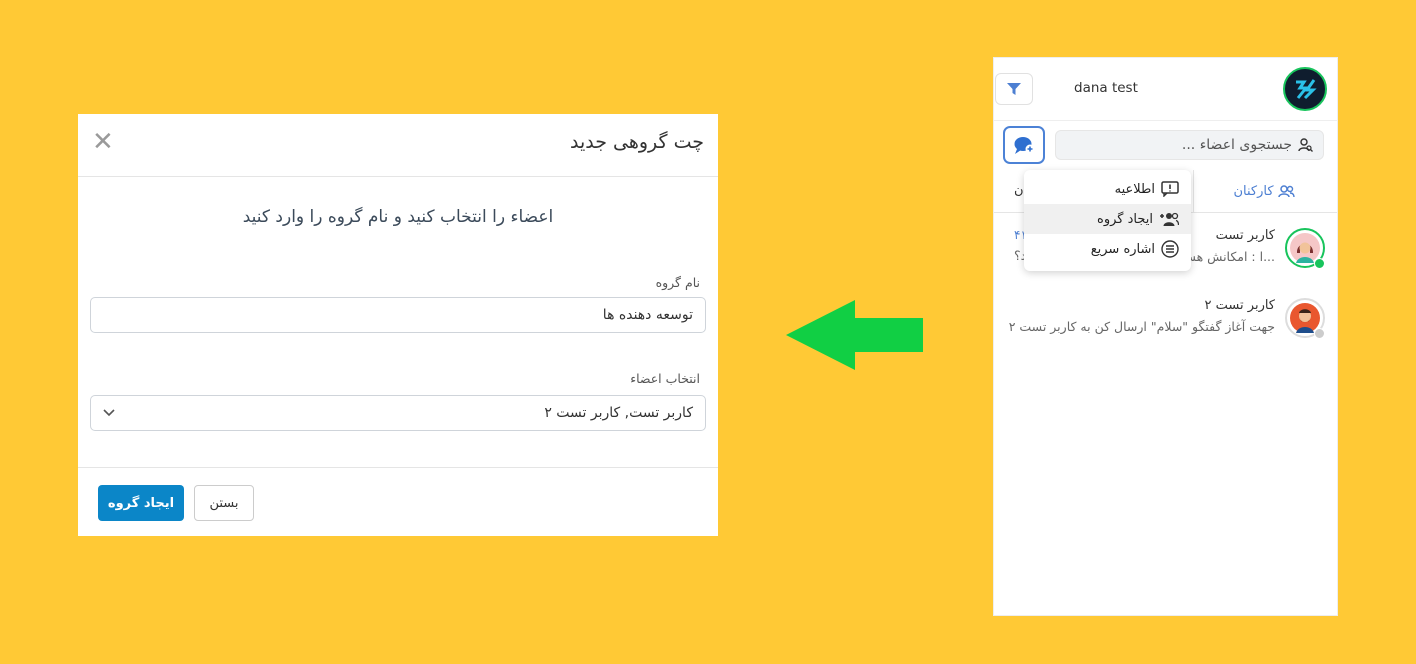  I want to click on close-button: بستن, so click(224, 503).